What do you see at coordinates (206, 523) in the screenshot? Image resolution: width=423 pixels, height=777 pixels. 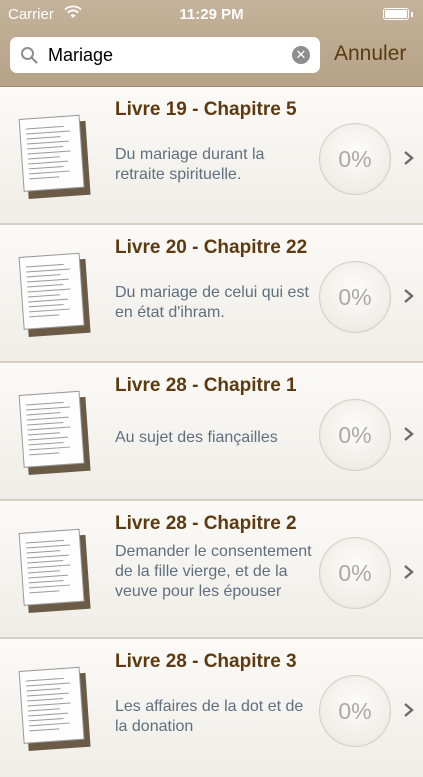 I see `item-title: Livre 28 - Chapitre 2` at bounding box center [206, 523].